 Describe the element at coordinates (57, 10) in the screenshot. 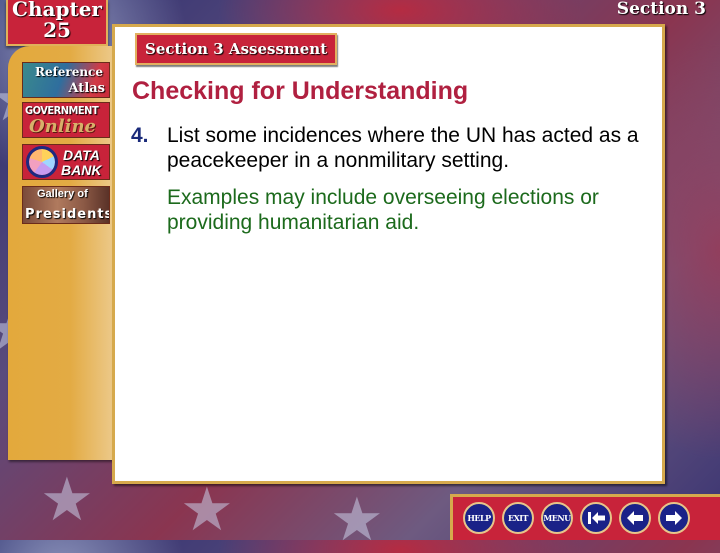

I see `chapter-label: Chapter` at that location.